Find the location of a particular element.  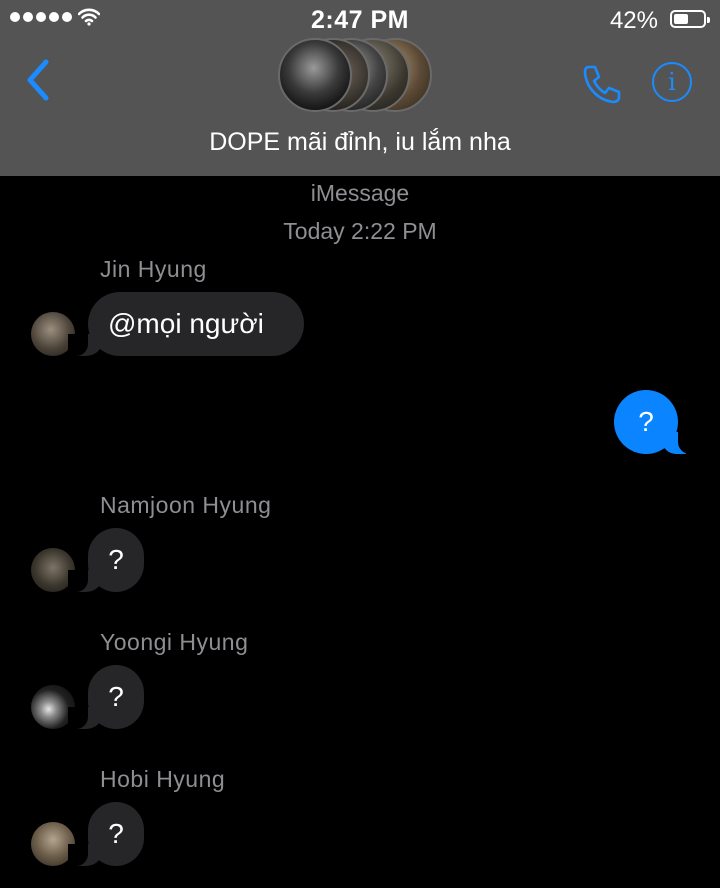

message-text: @mọi người is located at coordinates (186, 323).